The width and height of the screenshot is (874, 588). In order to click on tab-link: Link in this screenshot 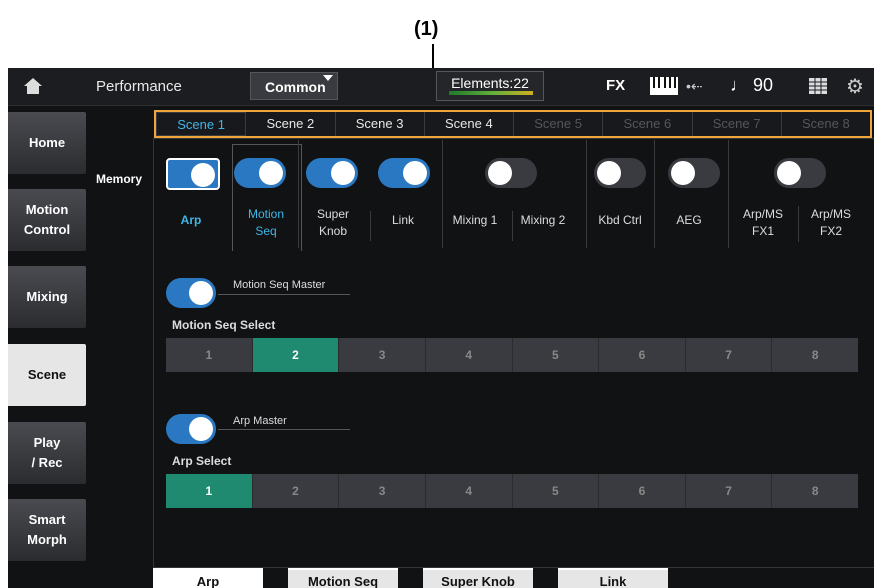, I will do `click(613, 578)`.